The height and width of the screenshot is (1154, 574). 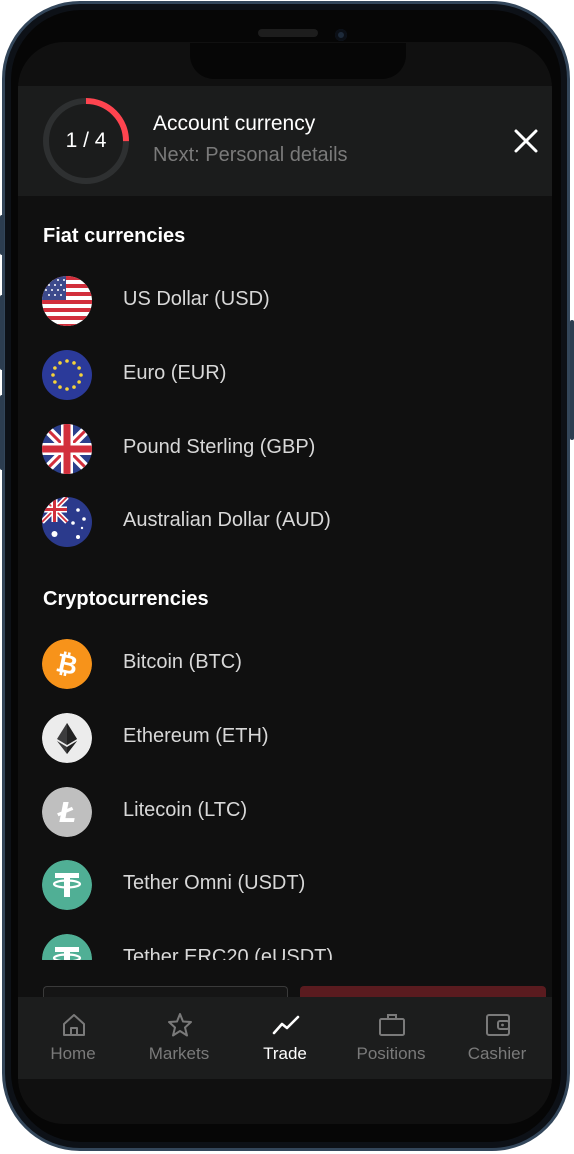 What do you see at coordinates (298, 61) in the screenshot?
I see `notch` at bounding box center [298, 61].